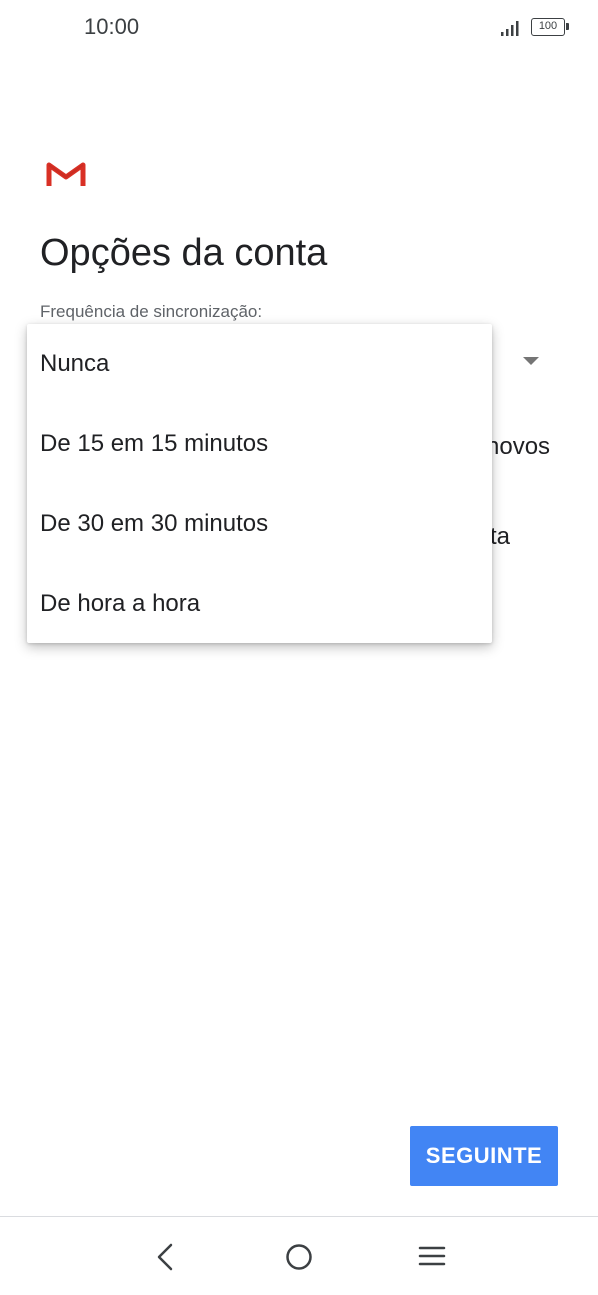 The image size is (598, 1295). Describe the element at coordinates (66, 174) in the screenshot. I see `gmail-logo-icon` at that location.